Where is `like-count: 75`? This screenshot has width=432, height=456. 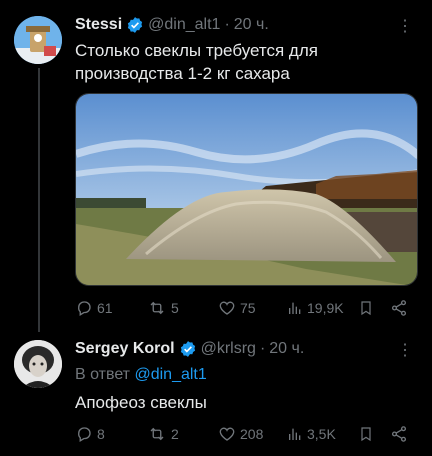
like-count: 75 is located at coordinates (248, 308).